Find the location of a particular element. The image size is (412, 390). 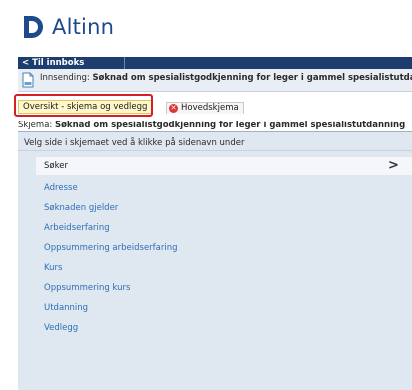

tab-main-form: ✕ Hovedskjema is located at coordinates (205, 108).